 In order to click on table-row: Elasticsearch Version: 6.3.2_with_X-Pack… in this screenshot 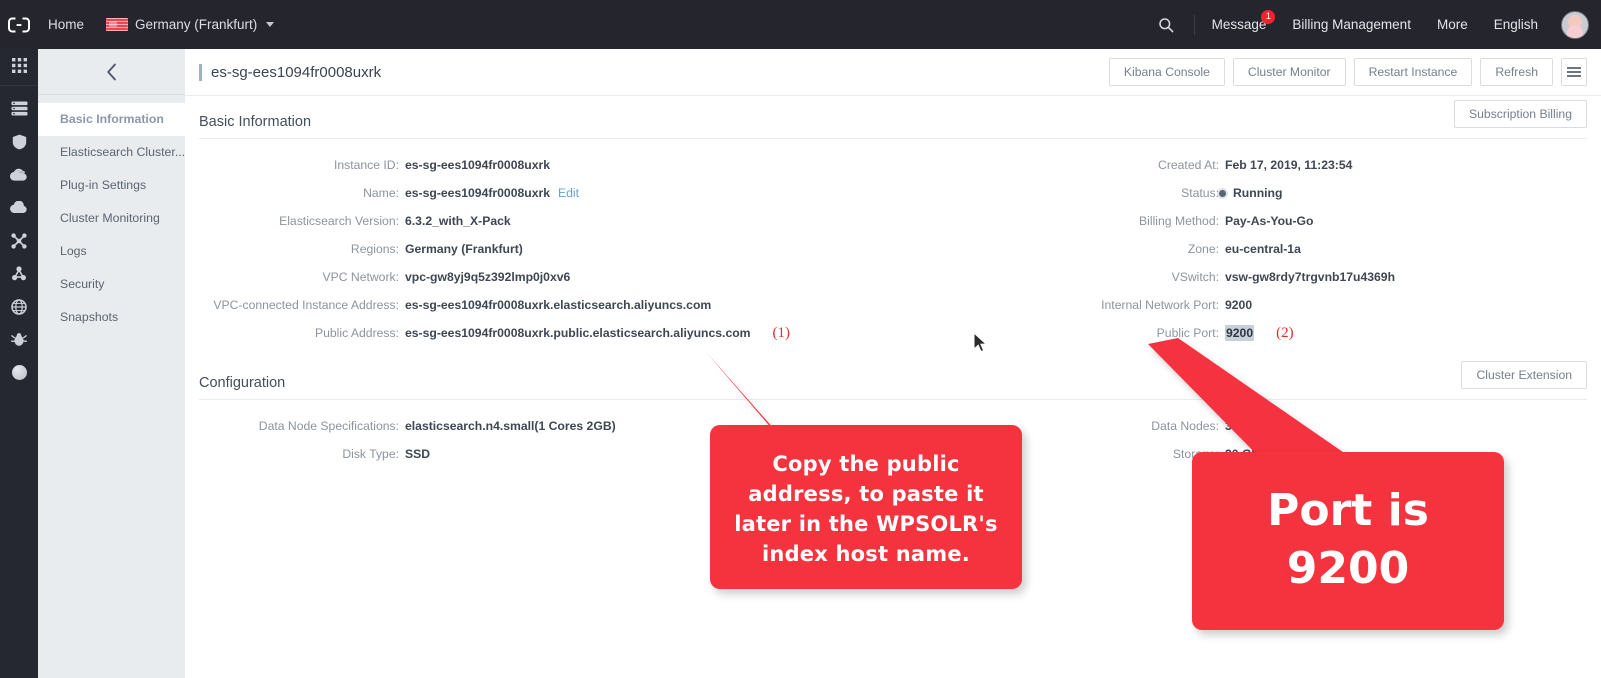, I will do `click(893, 221)`.